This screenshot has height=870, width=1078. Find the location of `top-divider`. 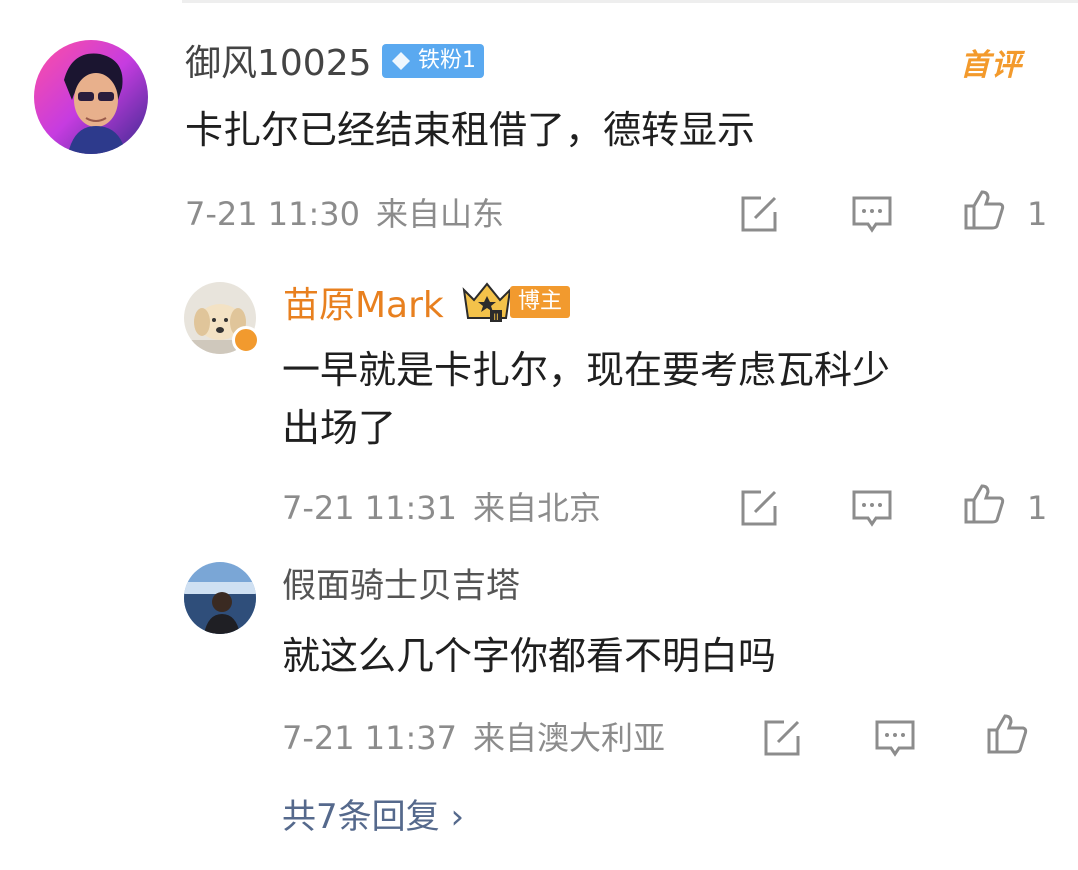

top-divider is located at coordinates (630, 1).